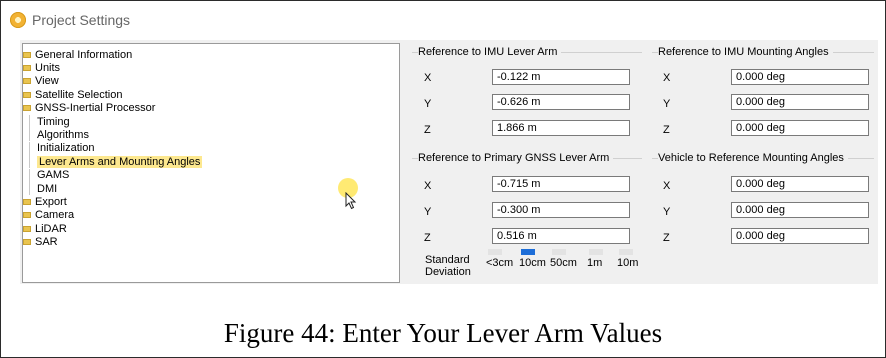  Describe the element at coordinates (351, 201) in the screenshot. I see `mouse-cursor-icon` at that location.